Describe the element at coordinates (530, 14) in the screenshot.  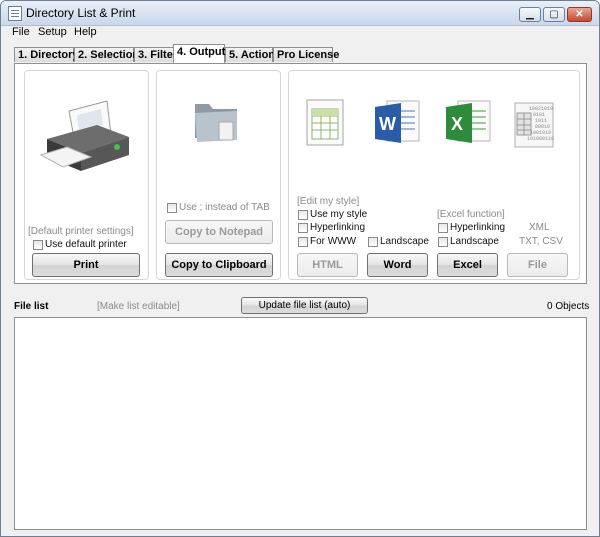
I see `minimize-icon: ▁` at that location.